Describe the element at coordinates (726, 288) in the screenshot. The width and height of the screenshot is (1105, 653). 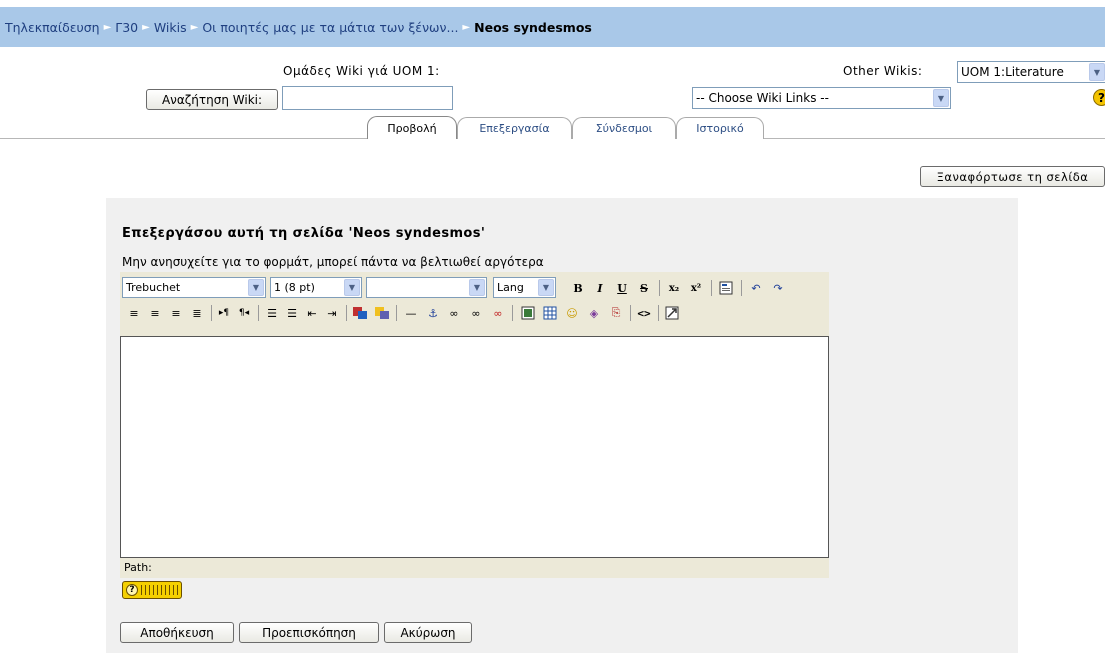
I see `clean-word-icon` at that location.